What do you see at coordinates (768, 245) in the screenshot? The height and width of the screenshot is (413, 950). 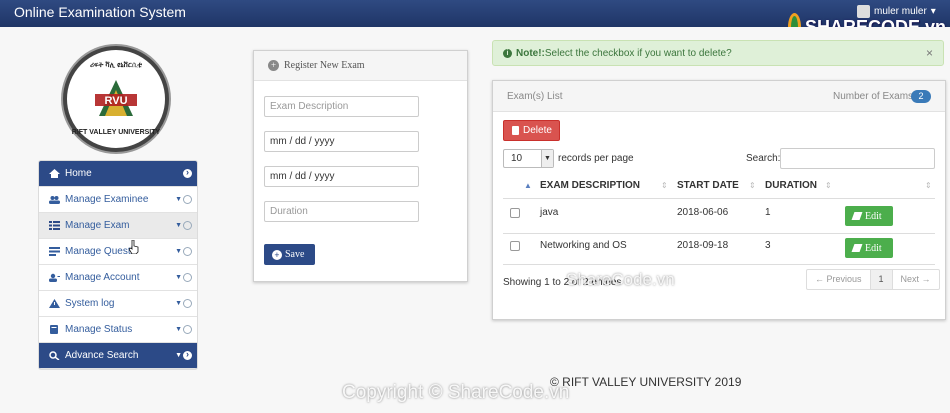 I see `cell-duration: 3` at bounding box center [768, 245].